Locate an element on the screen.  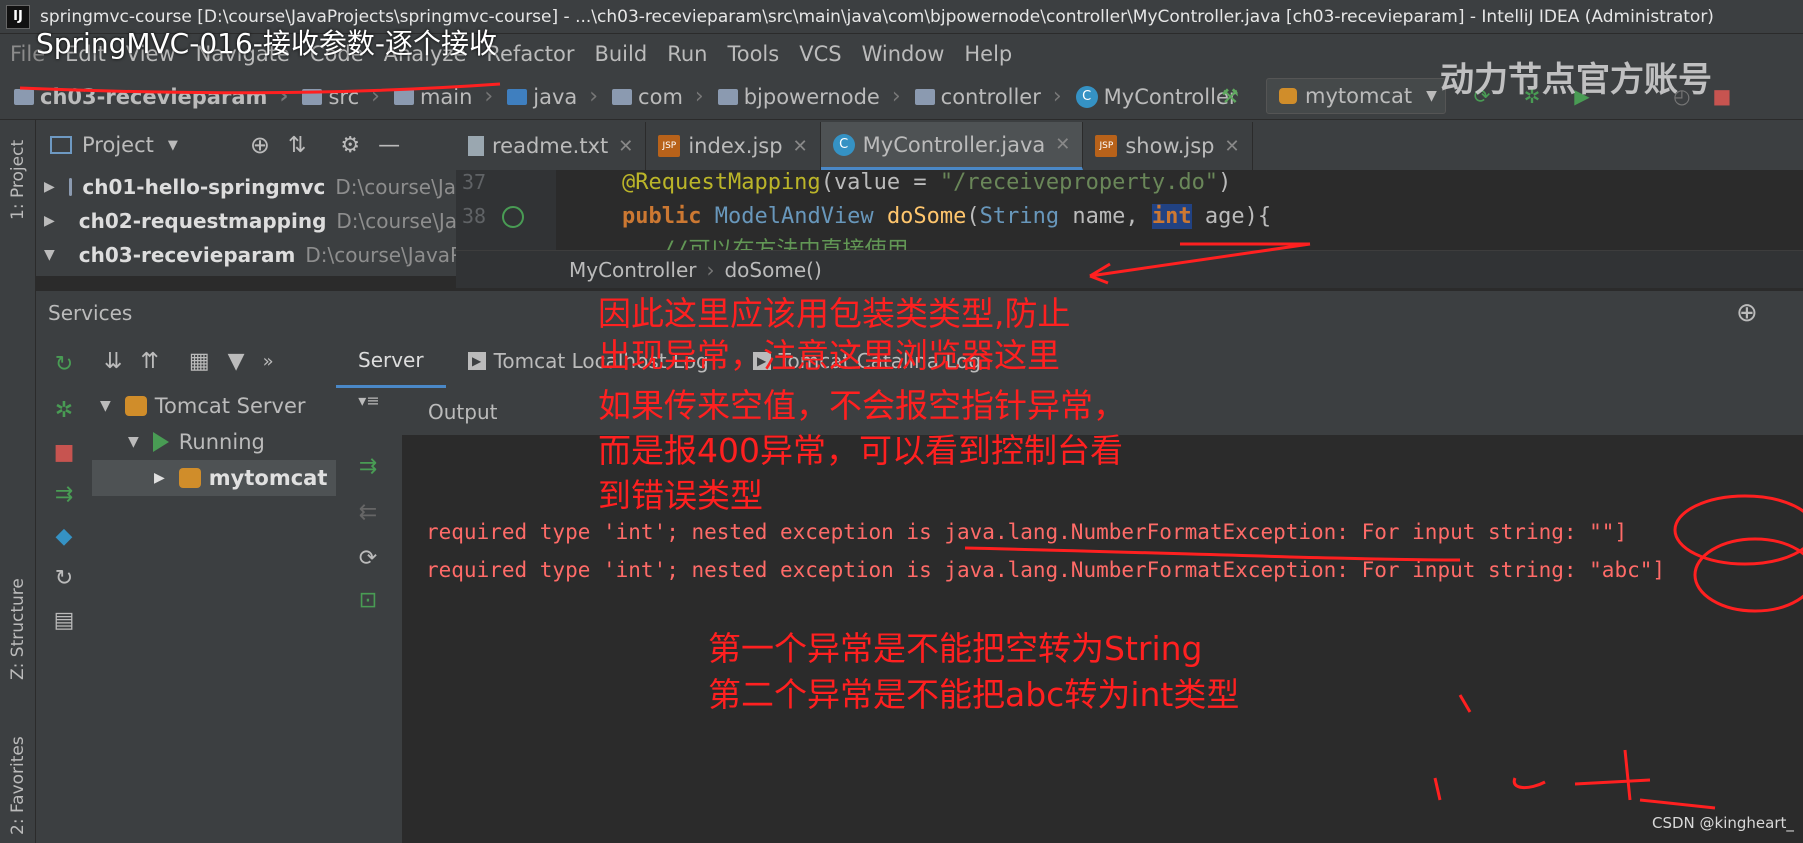
underline-stroke is located at coordinates (1212, 554).